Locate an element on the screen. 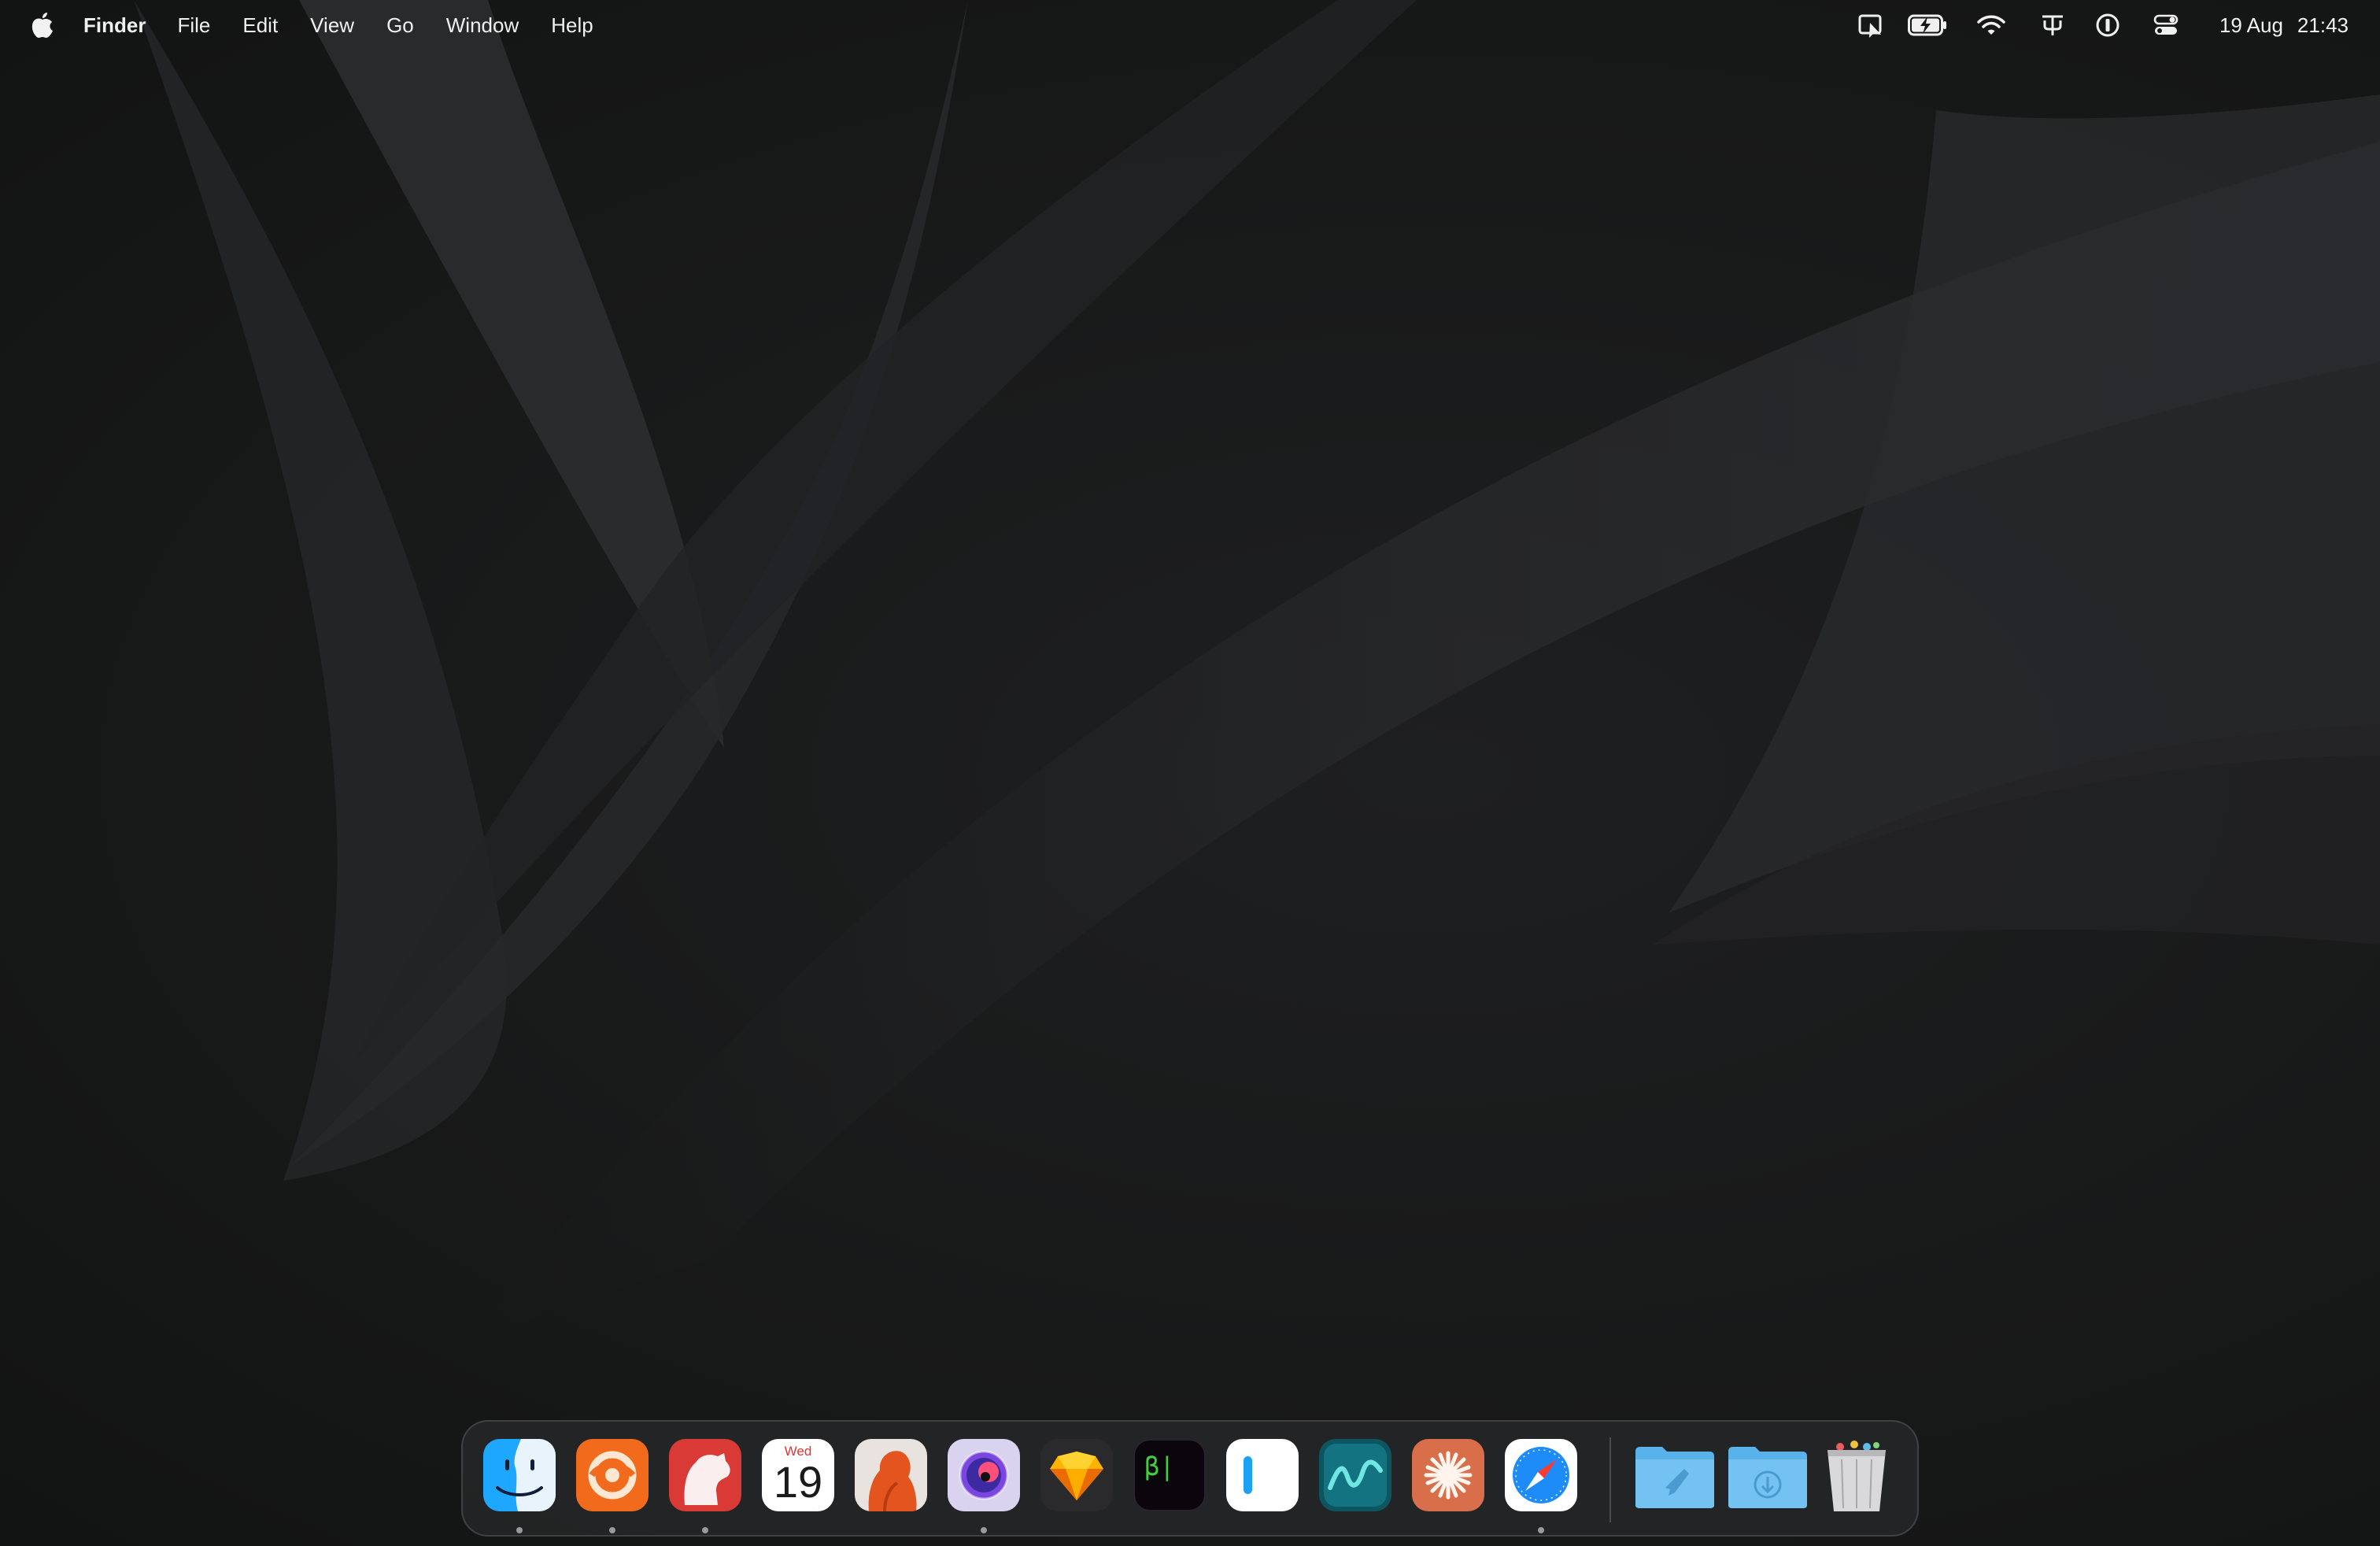 This screenshot has height=1546, width=2380. wifi-icon is located at coordinates (1991, 25).